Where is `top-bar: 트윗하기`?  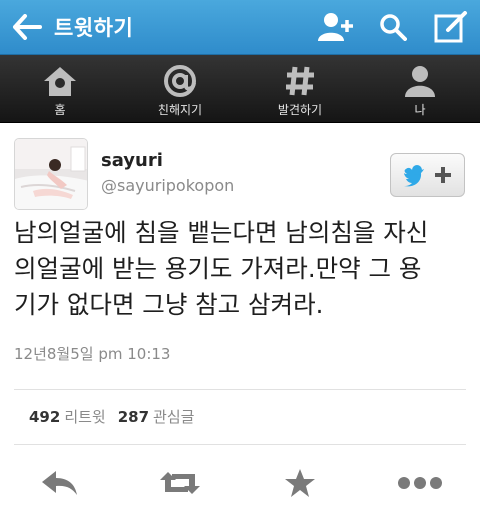
top-bar: 트윗하기 is located at coordinates (240, 27).